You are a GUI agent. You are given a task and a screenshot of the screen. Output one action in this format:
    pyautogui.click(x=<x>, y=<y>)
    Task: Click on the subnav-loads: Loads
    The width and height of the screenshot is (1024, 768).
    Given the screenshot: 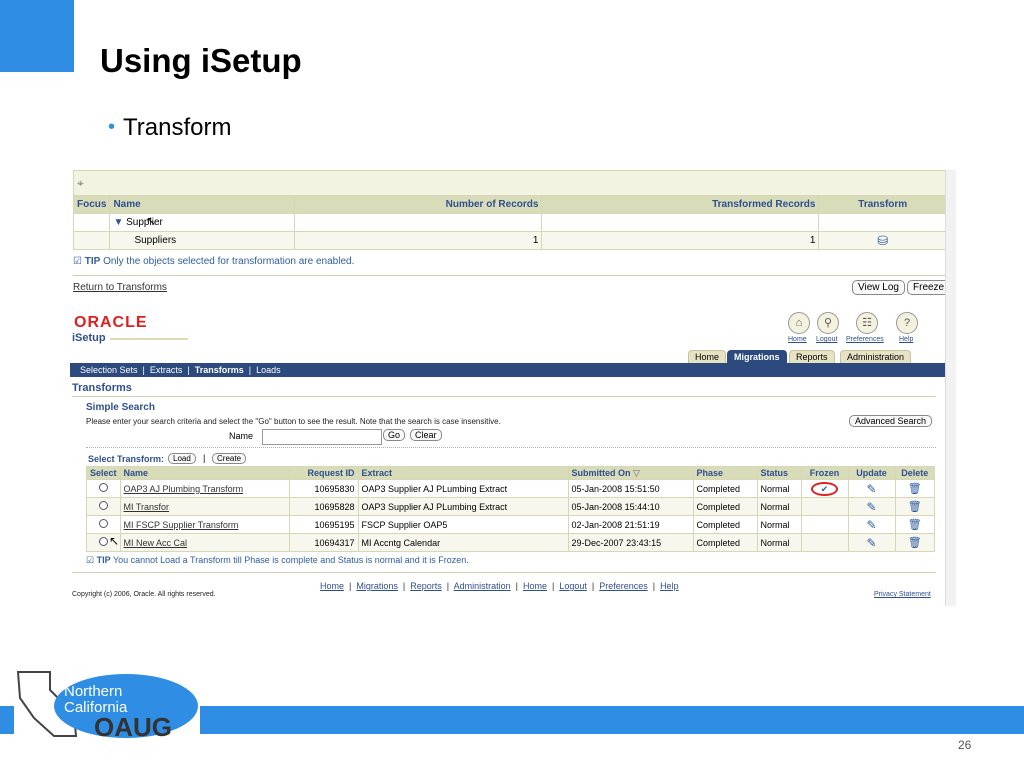 What is the action you would take?
    pyautogui.click(x=268, y=370)
    